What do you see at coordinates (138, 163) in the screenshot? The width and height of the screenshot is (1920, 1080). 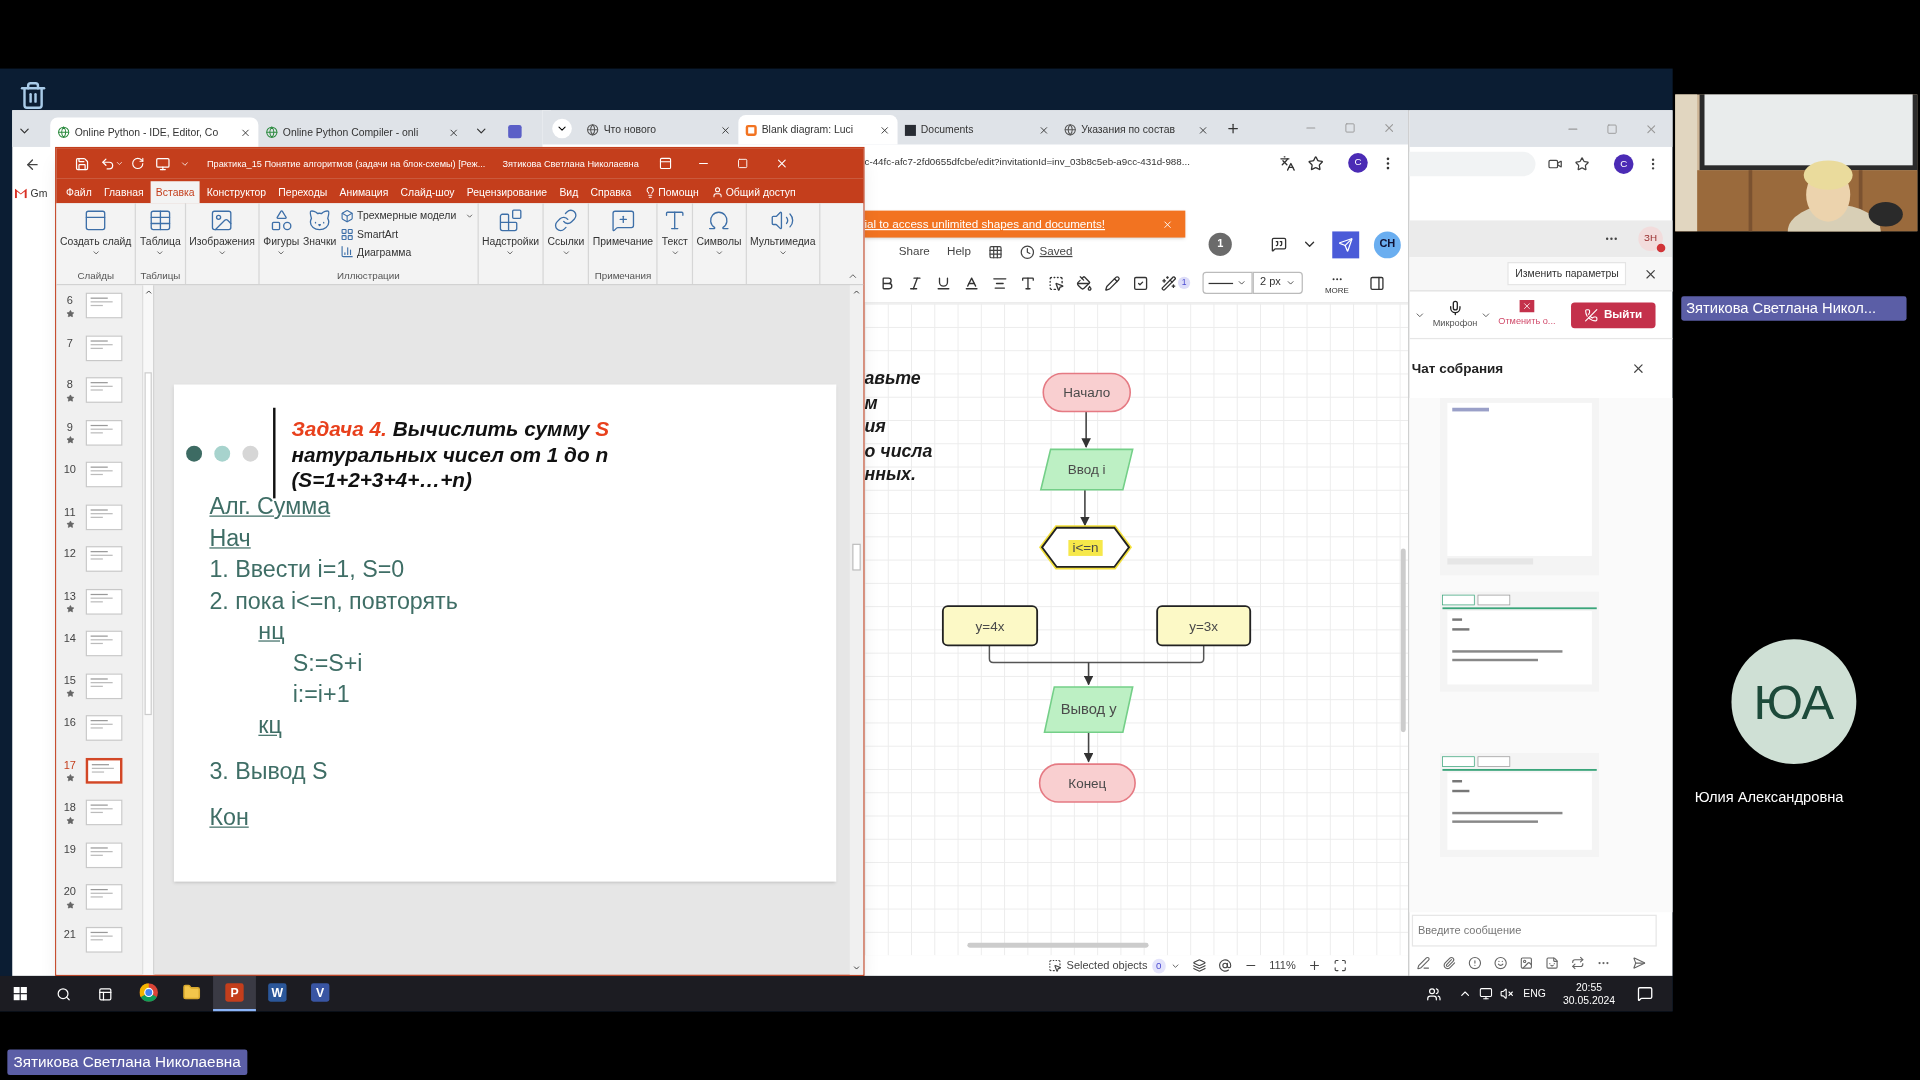 I see `redo-icon` at bounding box center [138, 163].